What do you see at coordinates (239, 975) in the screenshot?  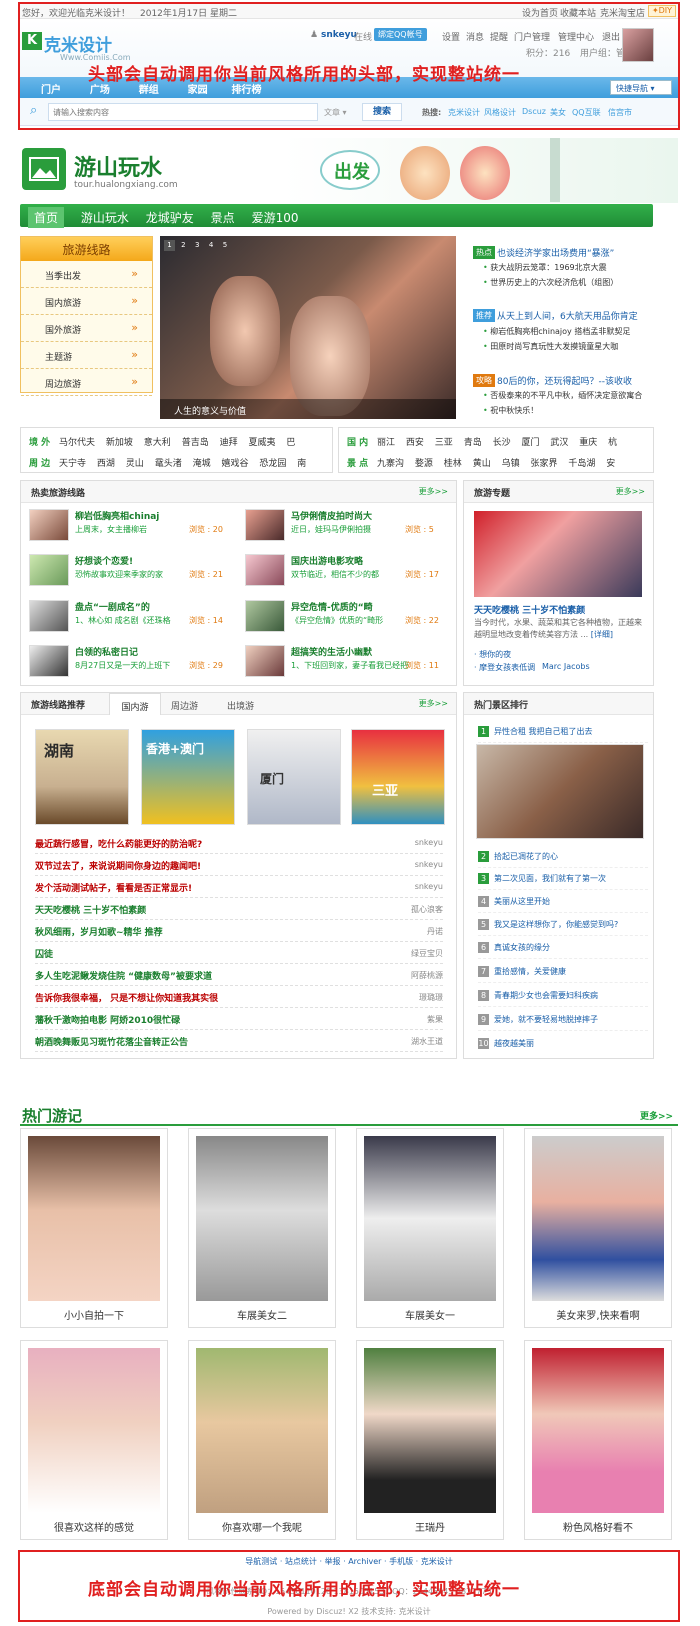 I see `recommend-row: 多人生吃泥鳅发烧住院 “健康数母”被要求道 阿薛桃源` at bounding box center [239, 975].